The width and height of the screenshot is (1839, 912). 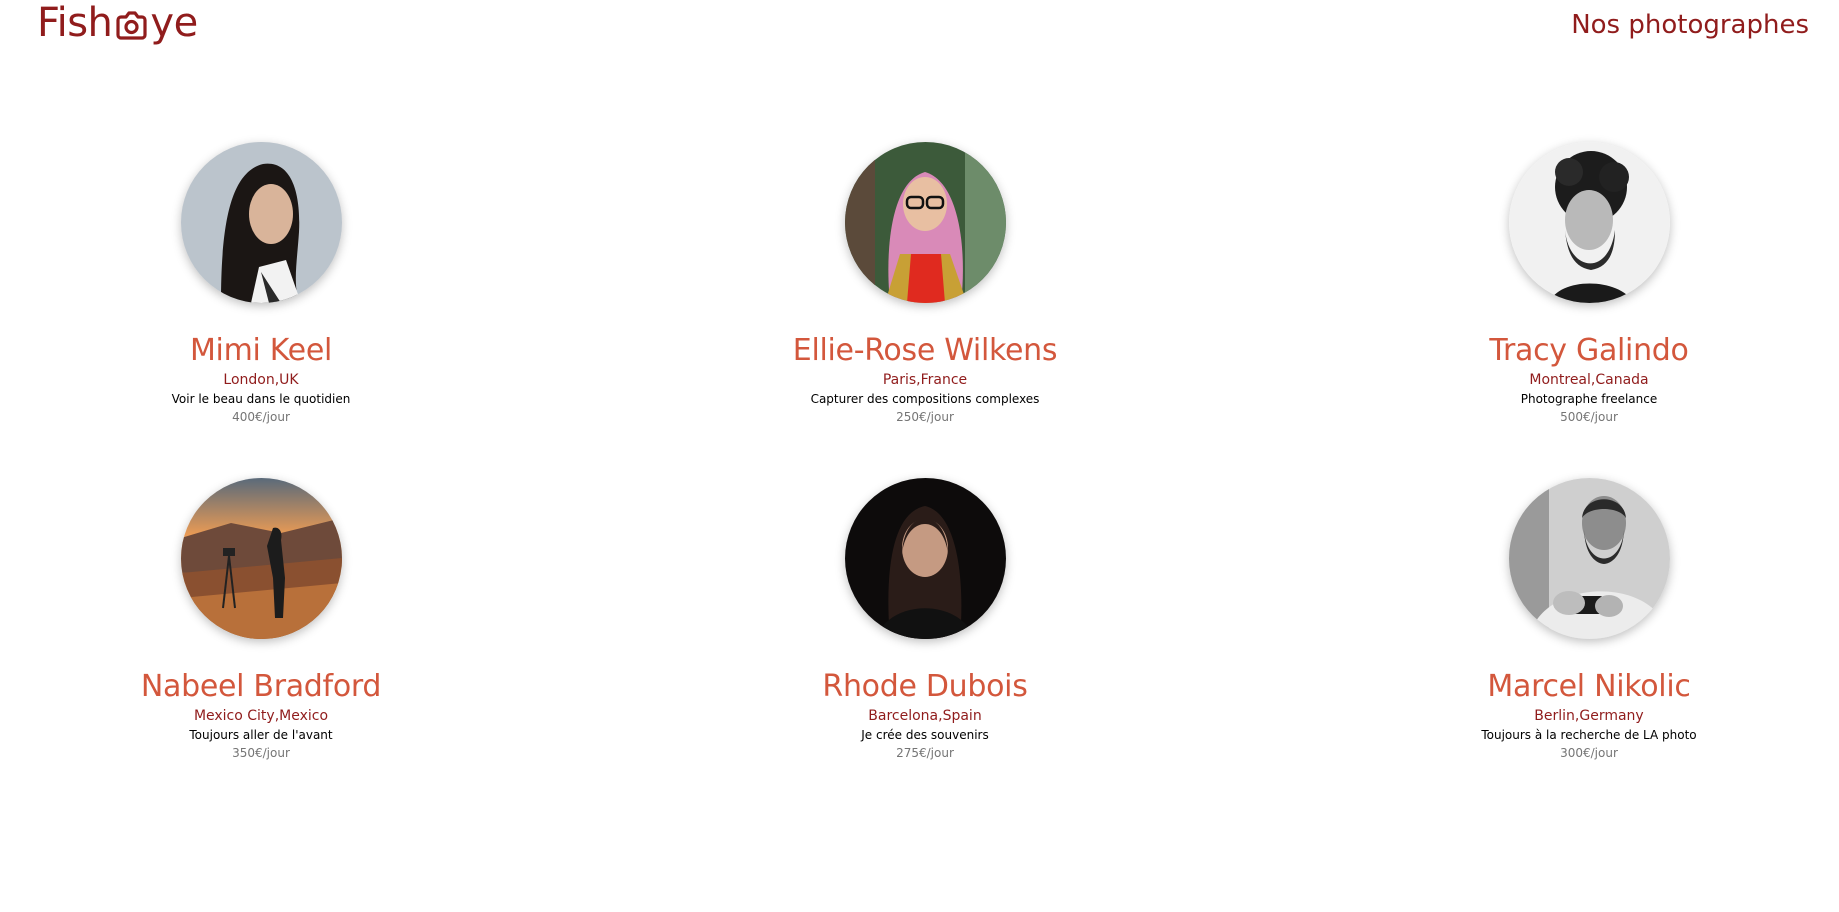 I want to click on photographer-price: 350€/jour, so click(x=261, y=753).